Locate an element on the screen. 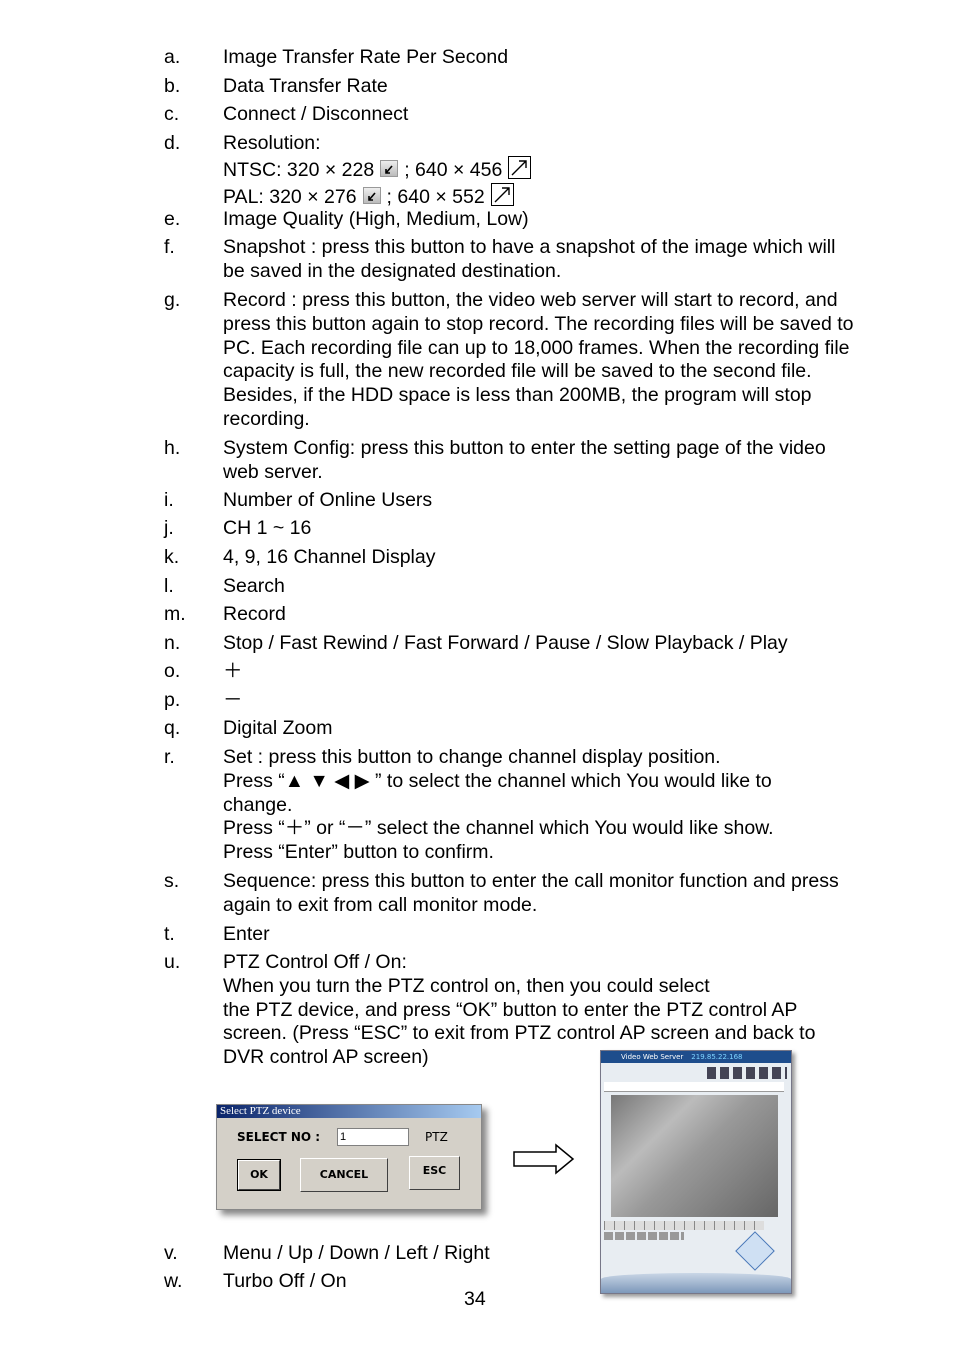 This screenshot has width=954, height=1349. item-text: － is located at coordinates (553, 701).